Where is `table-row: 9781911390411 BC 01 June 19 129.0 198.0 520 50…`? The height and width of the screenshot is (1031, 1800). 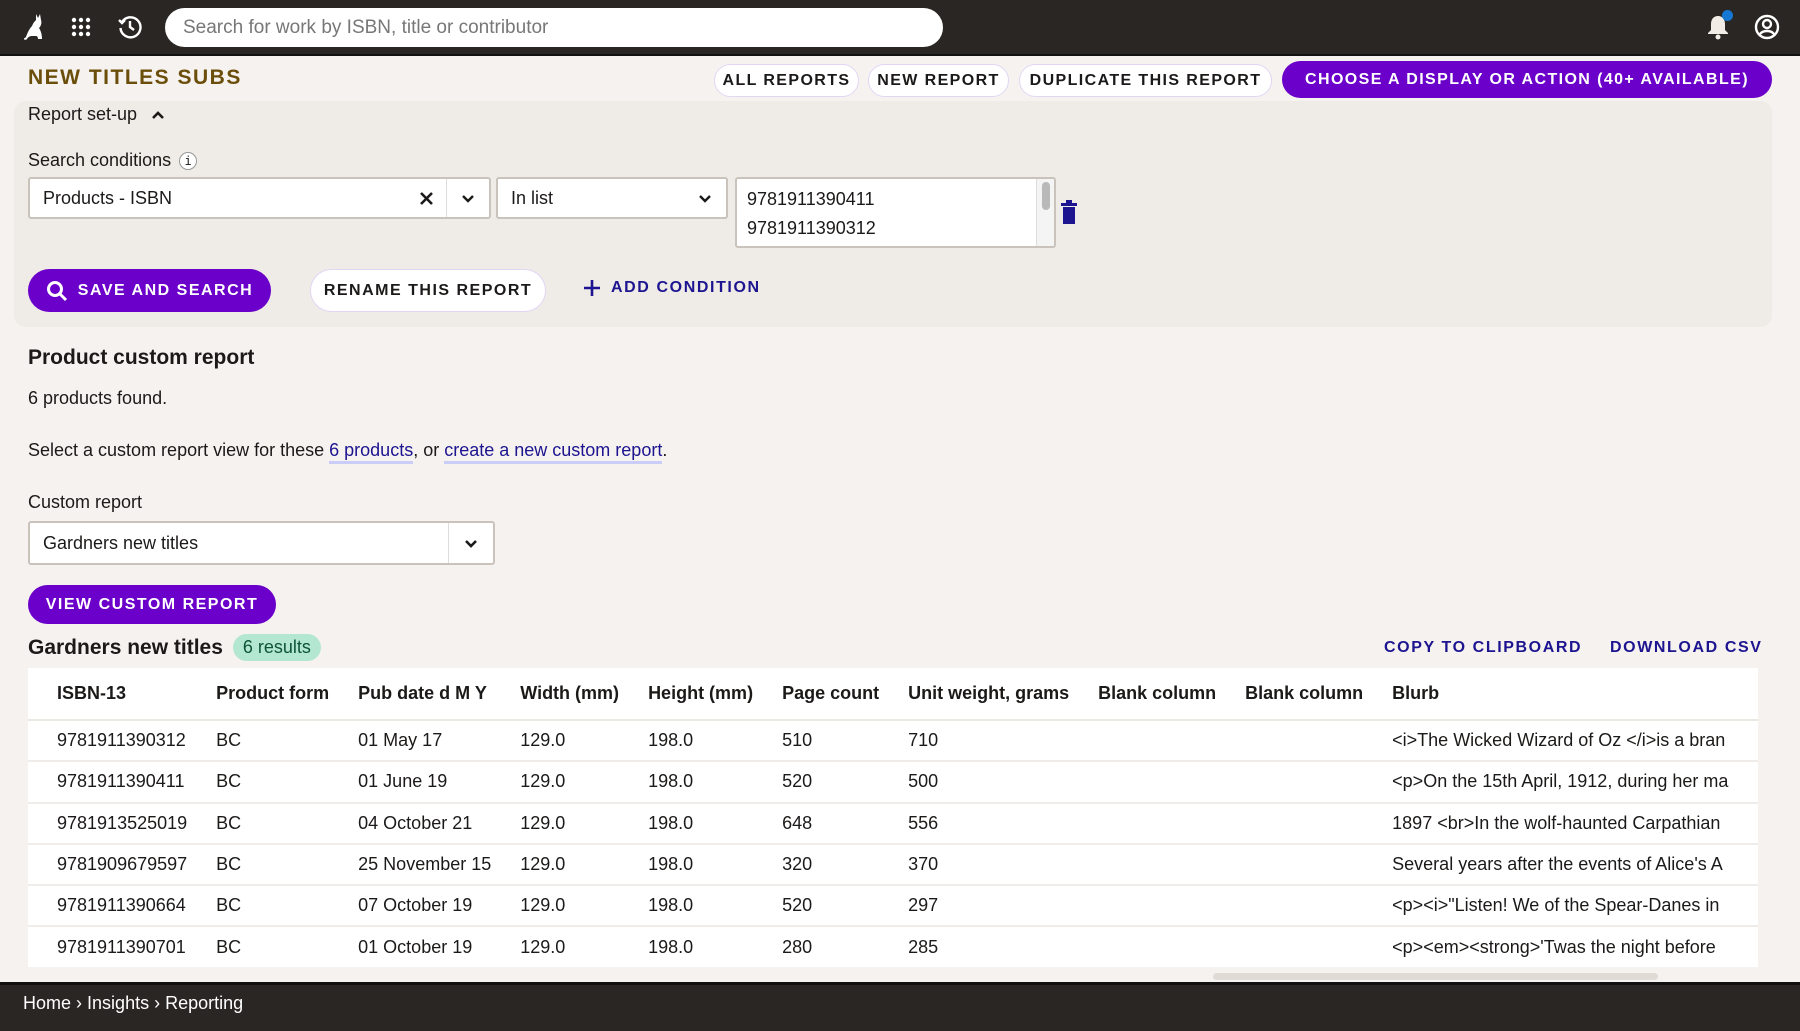
table-row: 9781911390411 BC 01 June 19 129.0 198.0 520 50… is located at coordinates (893, 782).